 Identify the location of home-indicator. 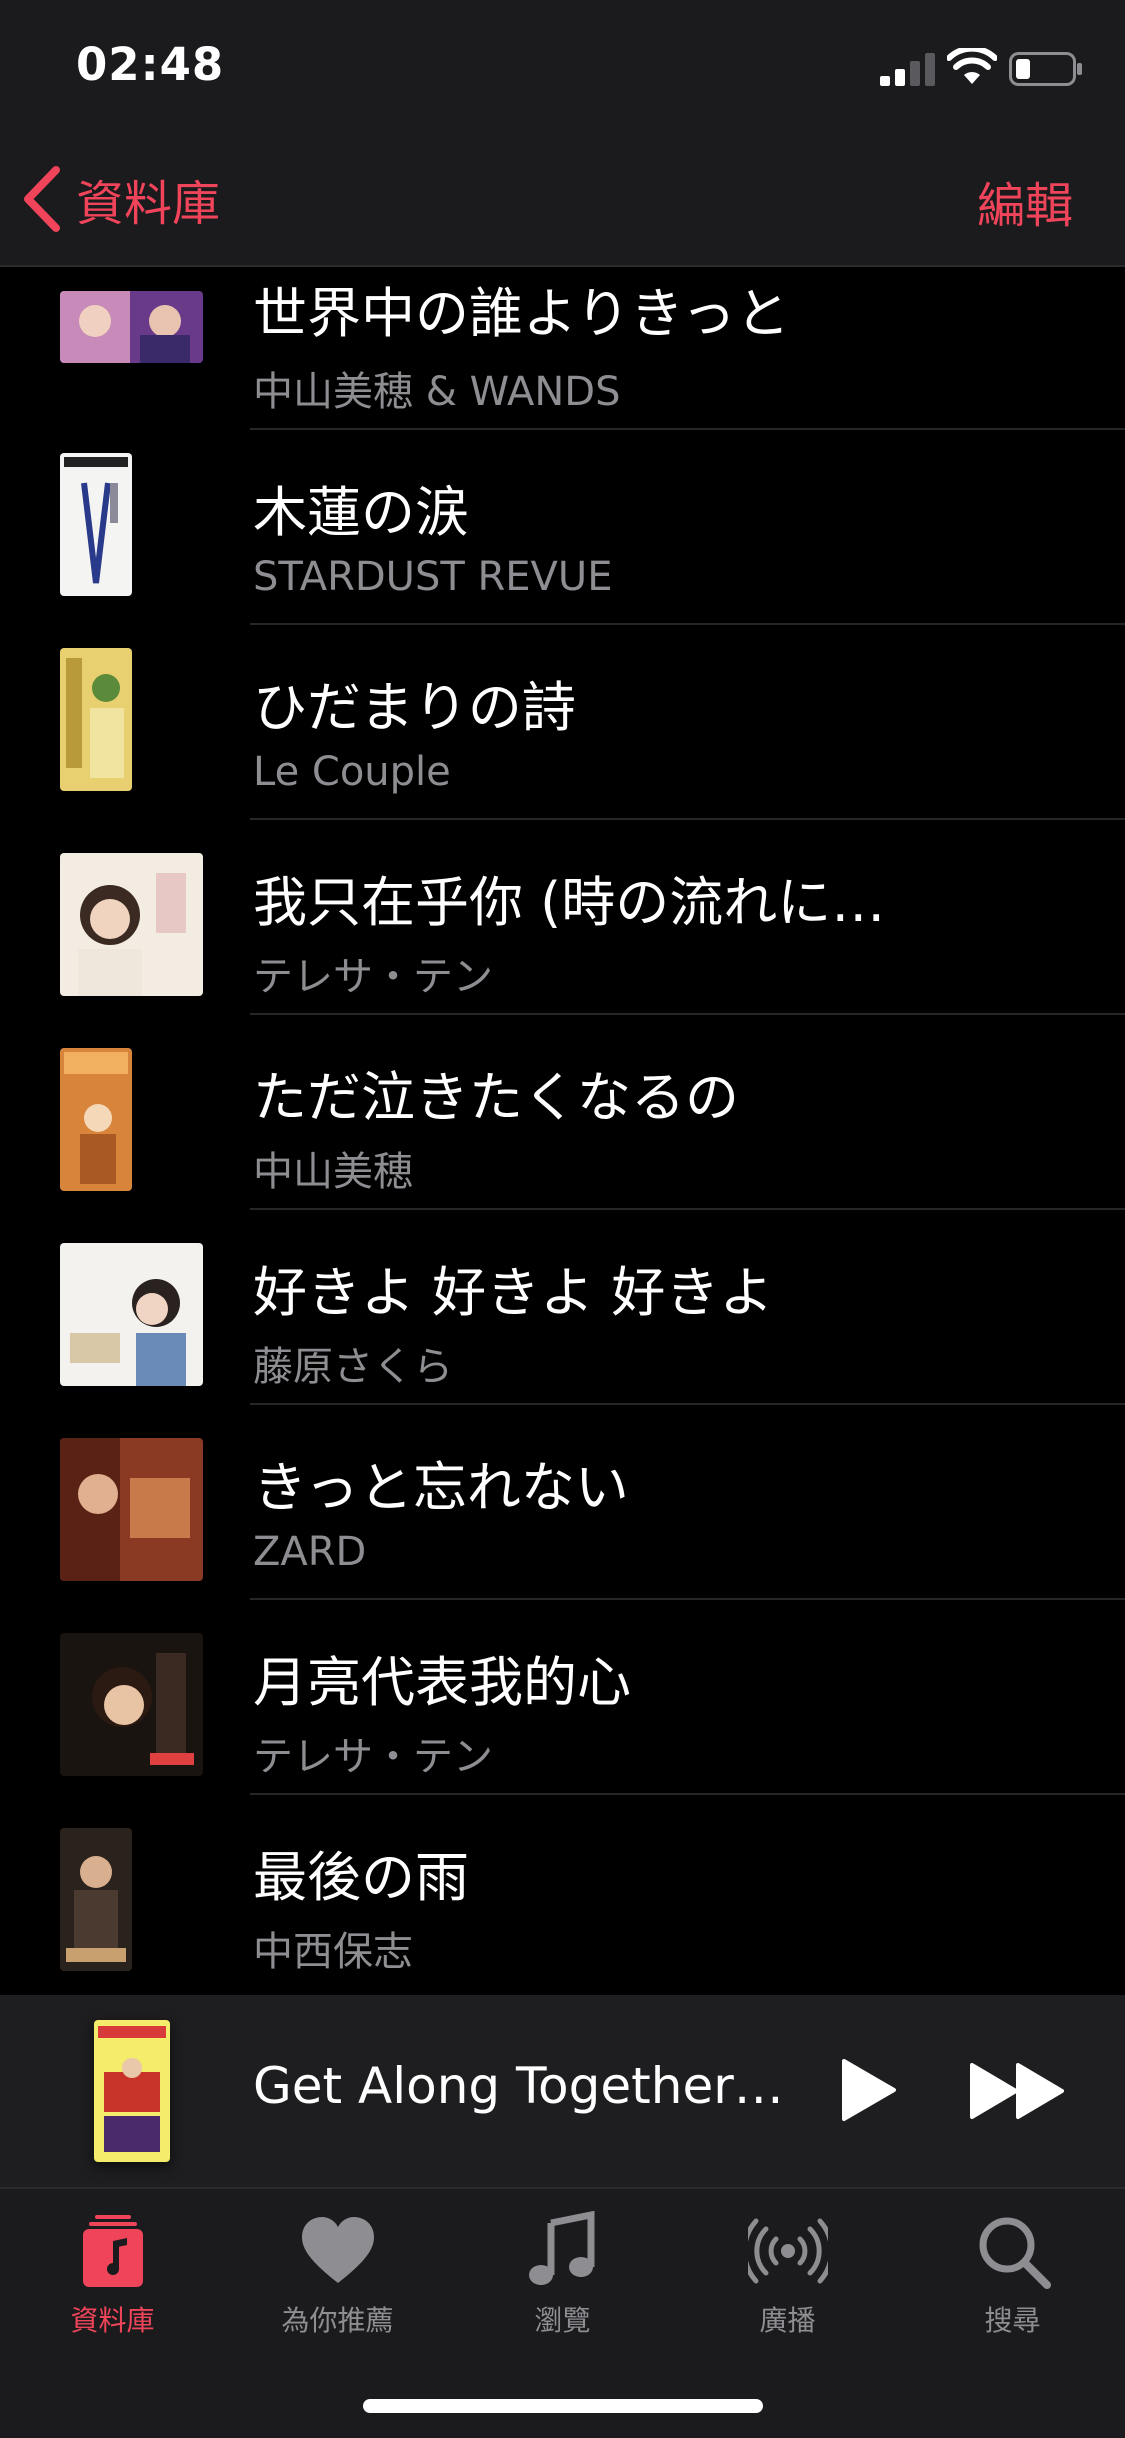
(563, 2406).